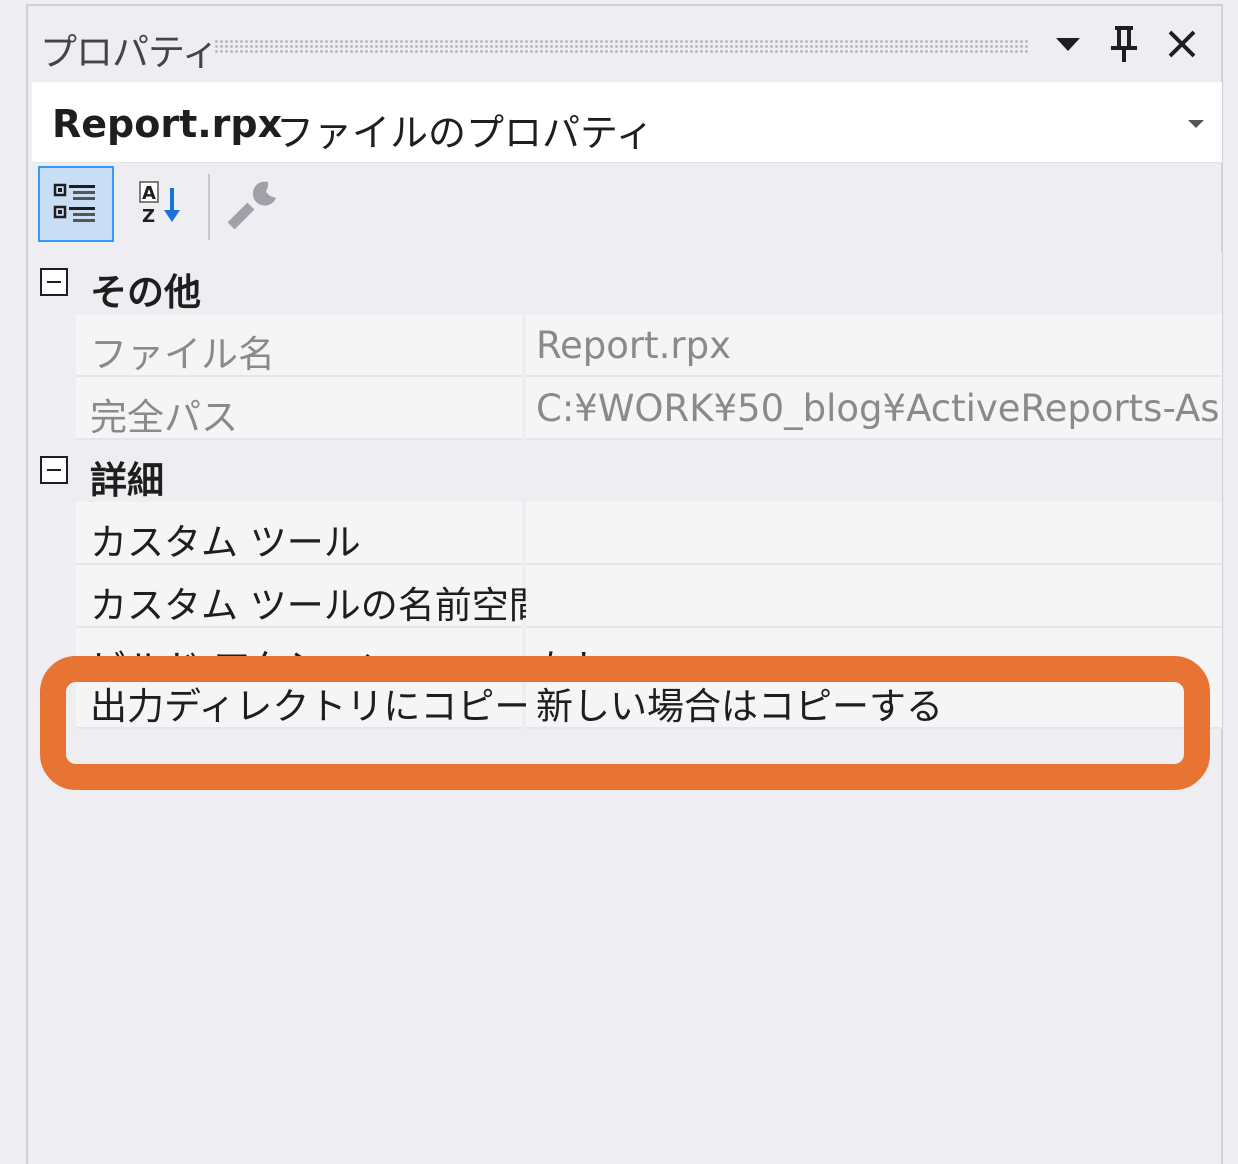  I want to click on selected-object-name: Report.rpx, so click(167, 124).